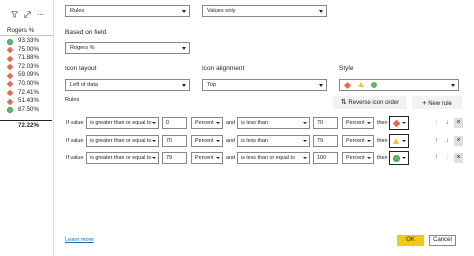 The height and width of the screenshot is (256, 474). I want to click on new-rule-label: New rule, so click(440, 104).